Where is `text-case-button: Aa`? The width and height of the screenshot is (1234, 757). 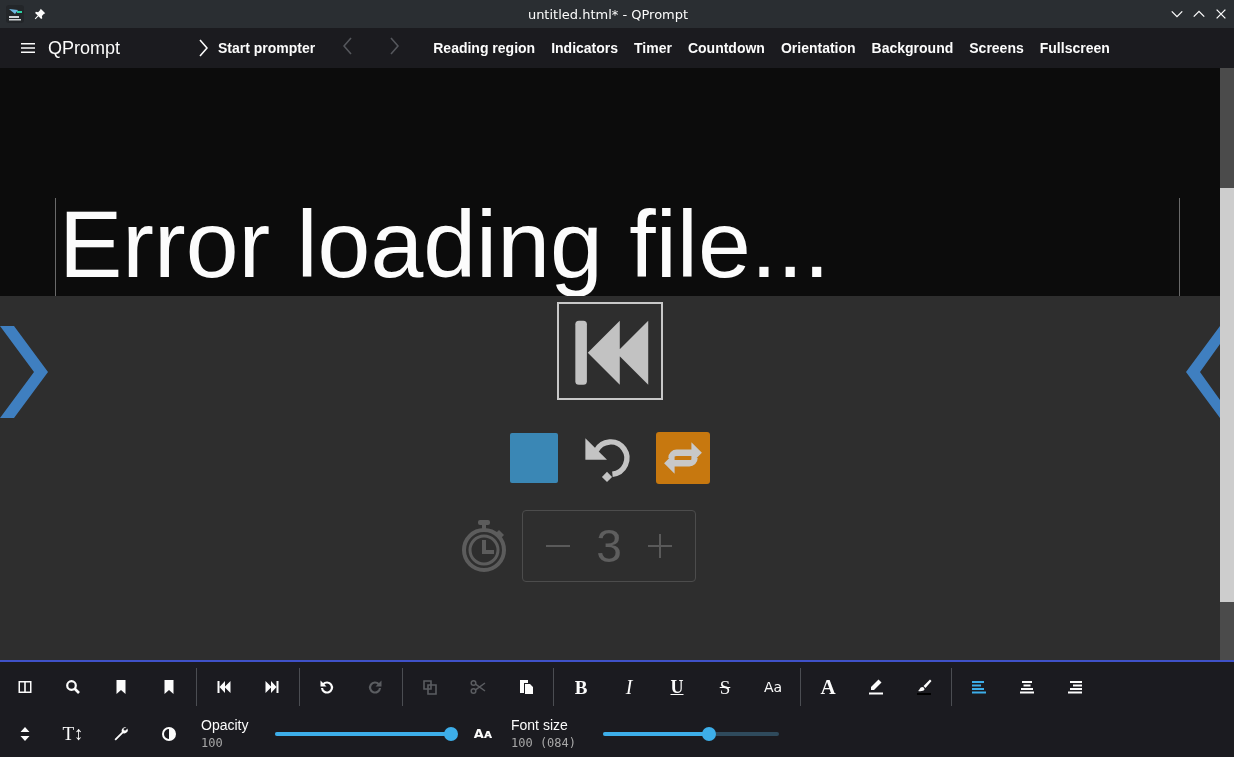
text-case-button: Aa is located at coordinates (773, 687).